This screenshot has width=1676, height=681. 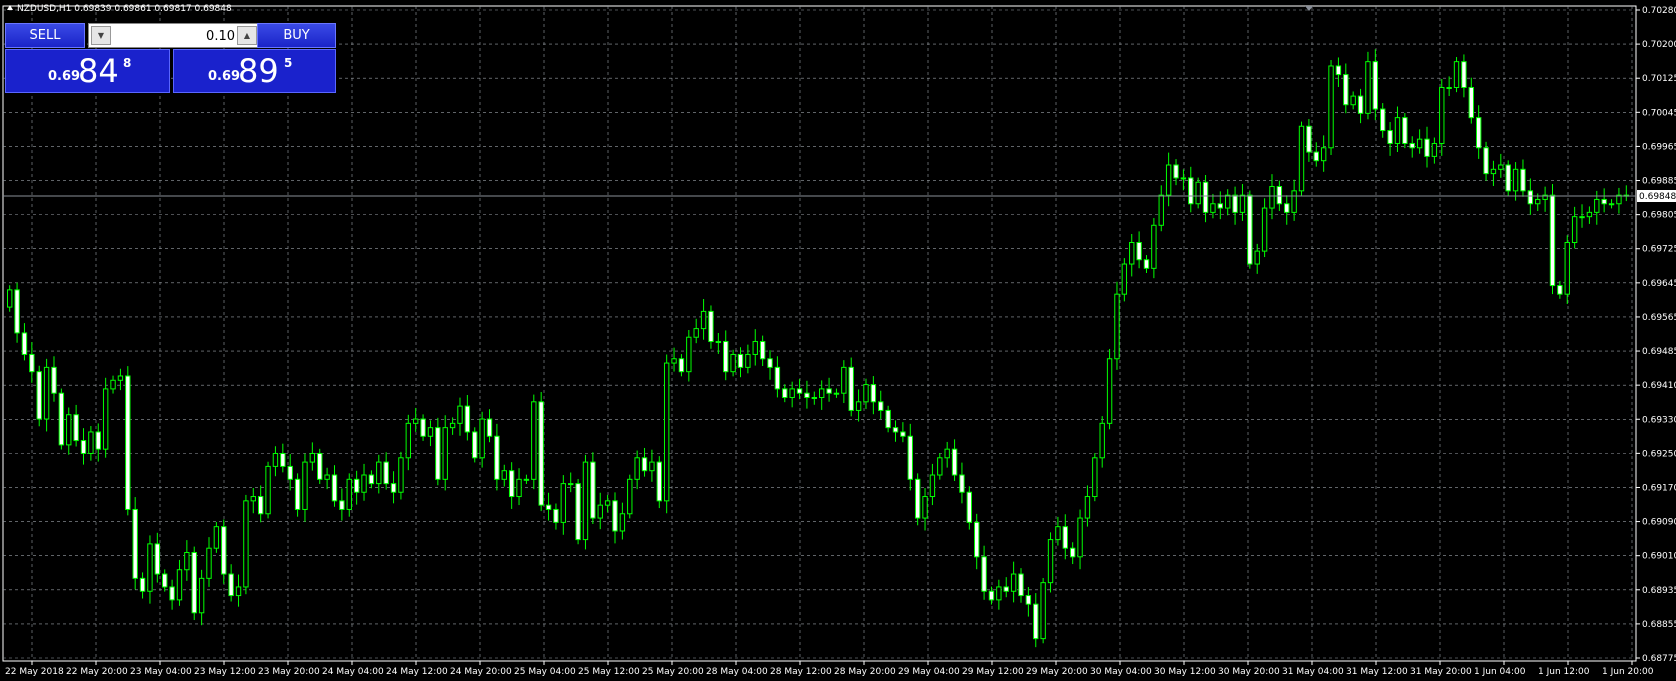 What do you see at coordinates (97, 672) in the screenshot?
I see `x-tick-label: 22 May 20:00` at bounding box center [97, 672].